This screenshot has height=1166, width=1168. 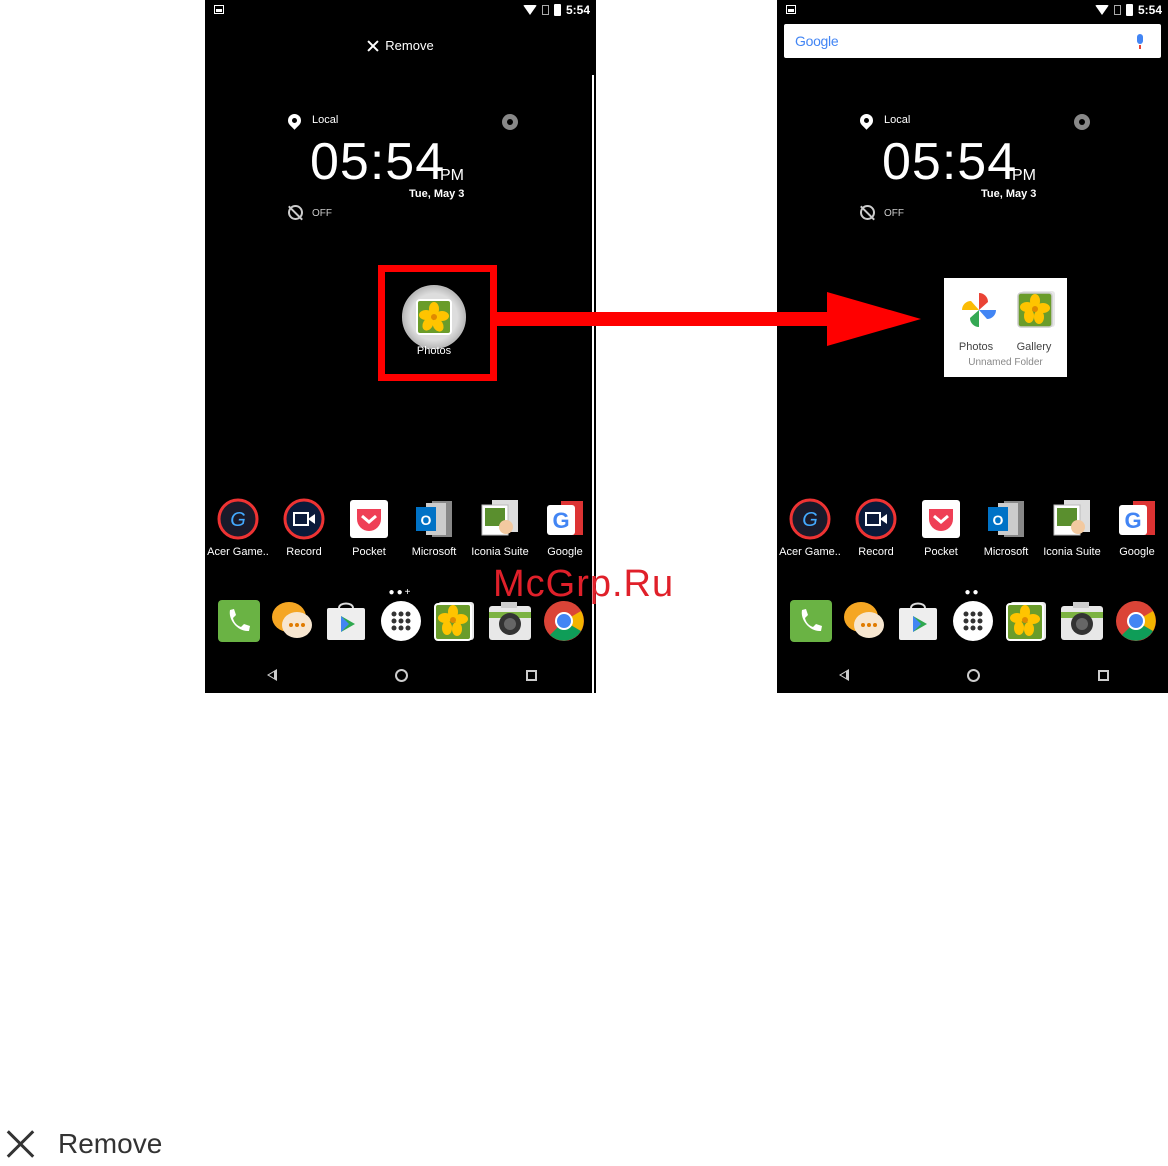 I want to click on dock, so click(x=972, y=623).